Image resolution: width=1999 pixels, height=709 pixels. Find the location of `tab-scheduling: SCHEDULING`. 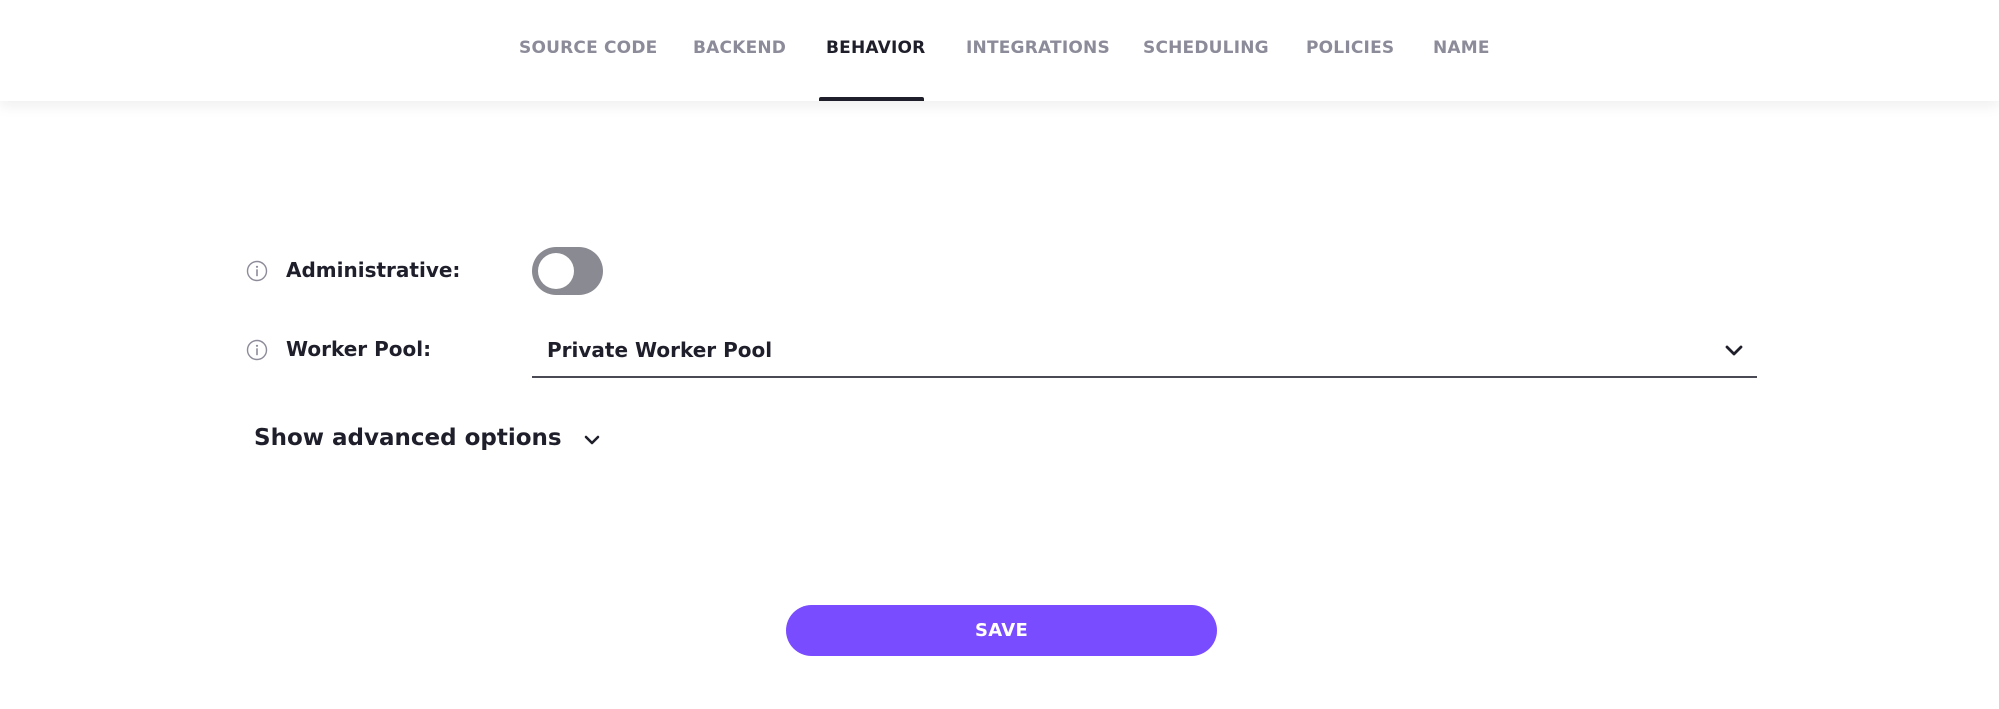

tab-scheduling: SCHEDULING is located at coordinates (1206, 50).